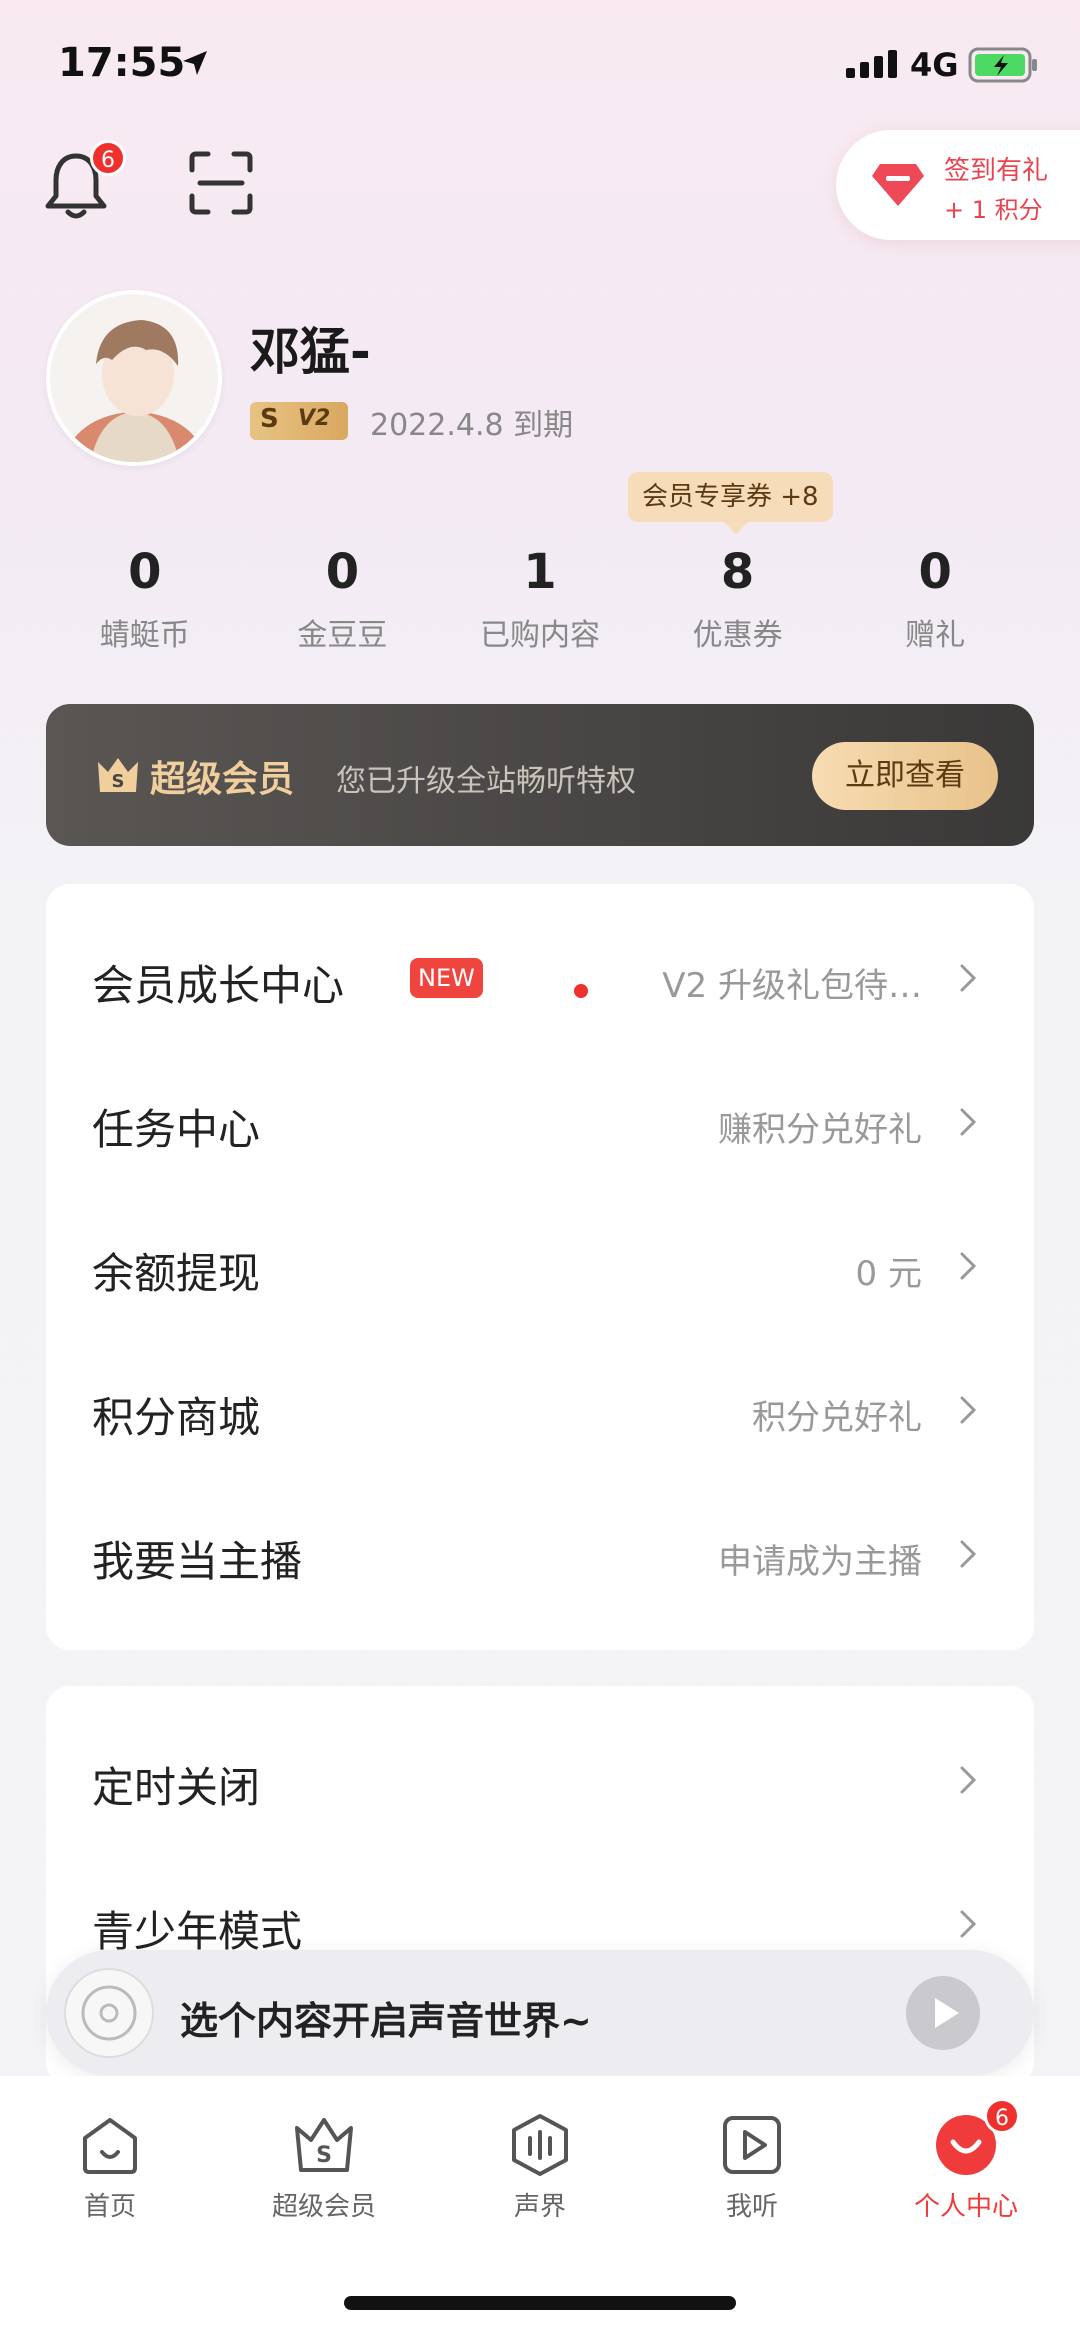 Image resolution: width=1080 pixels, height=2339 pixels. What do you see at coordinates (540, 572) in the screenshot?
I see `stat-value: 1` at bounding box center [540, 572].